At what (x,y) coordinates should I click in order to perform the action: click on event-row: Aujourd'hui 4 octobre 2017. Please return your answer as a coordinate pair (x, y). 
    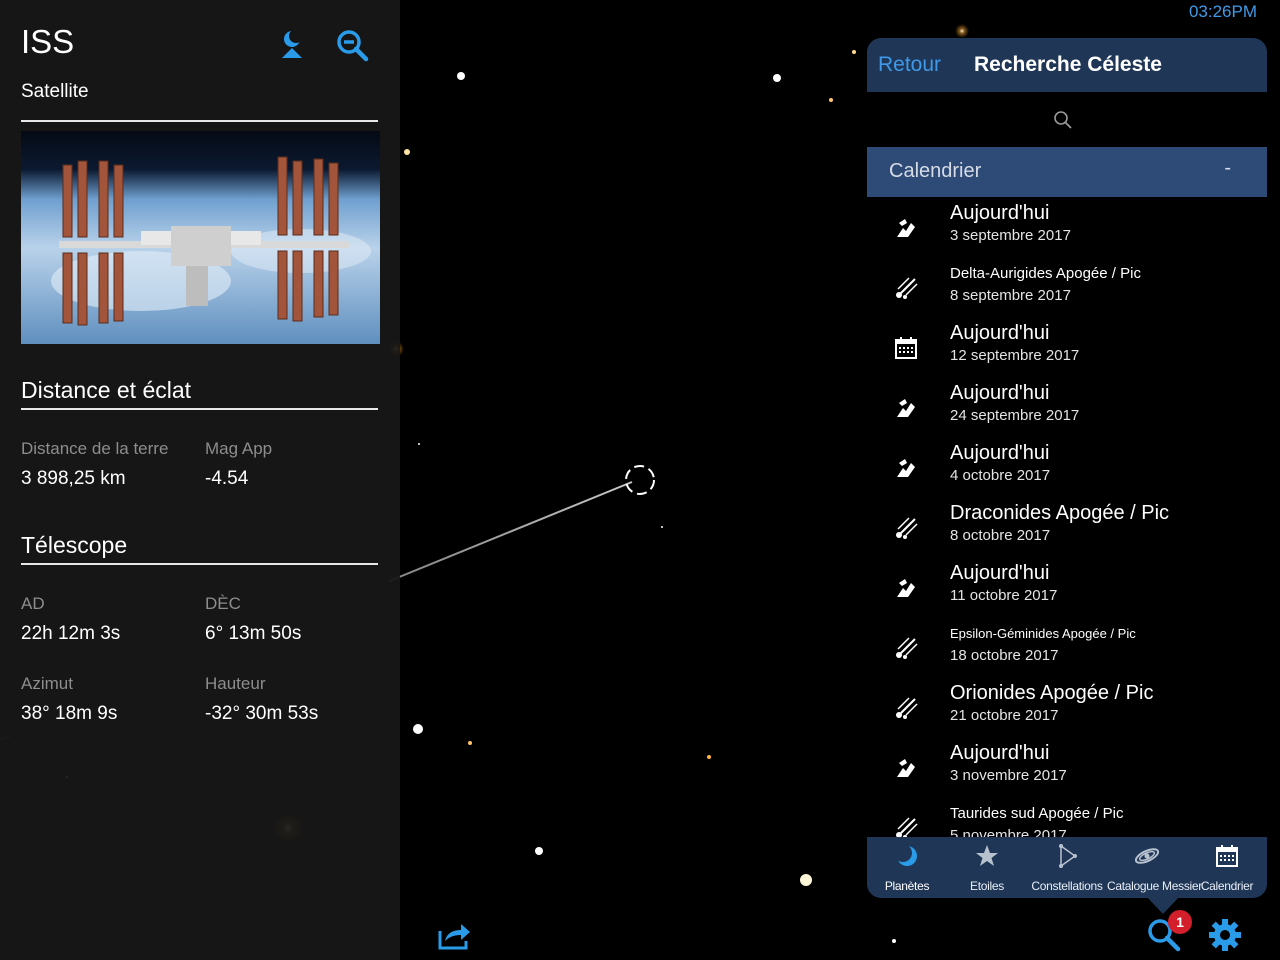
    Looking at the image, I should click on (1067, 467).